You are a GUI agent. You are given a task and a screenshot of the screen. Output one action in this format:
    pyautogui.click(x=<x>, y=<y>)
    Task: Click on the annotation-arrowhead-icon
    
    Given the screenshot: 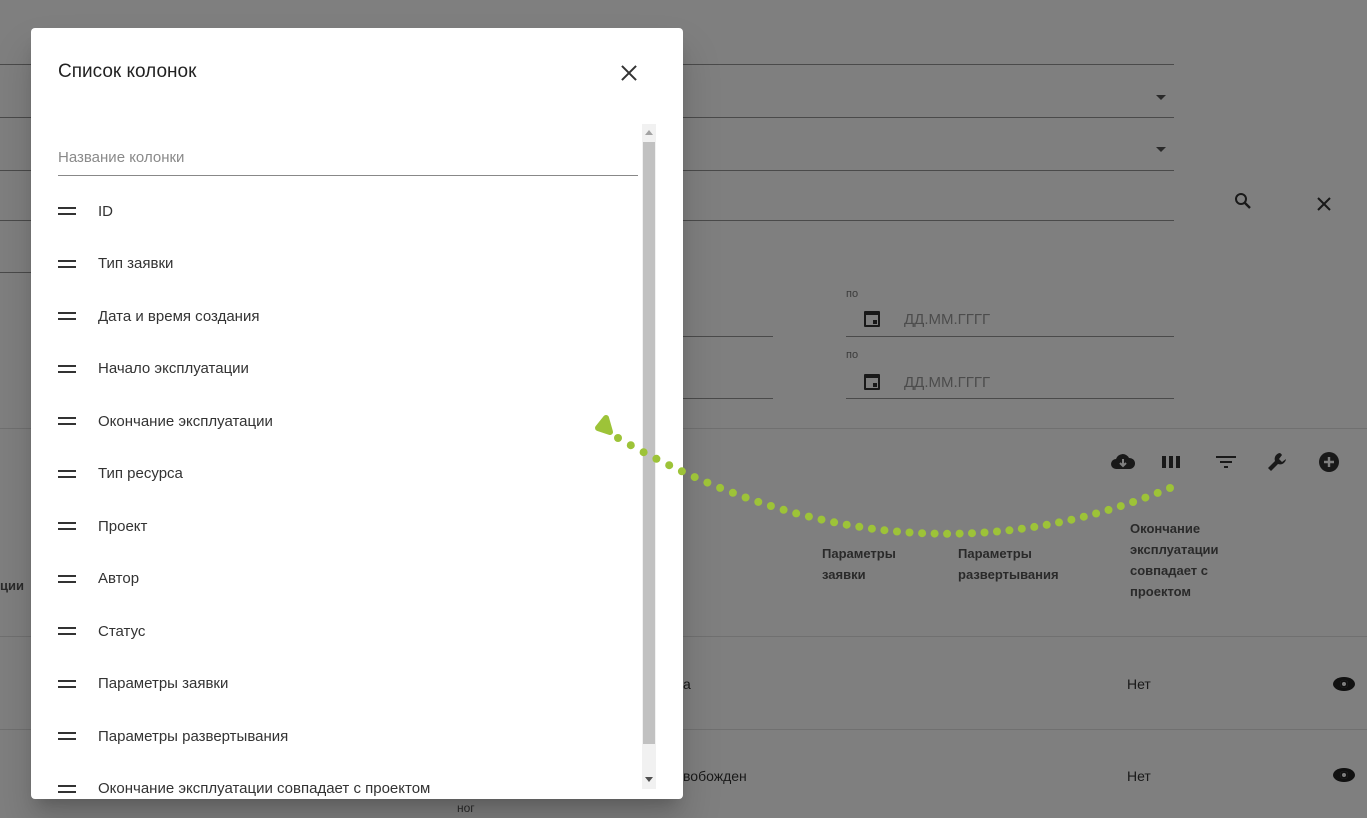 What is the action you would take?
    pyautogui.click(x=604, y=425)
    